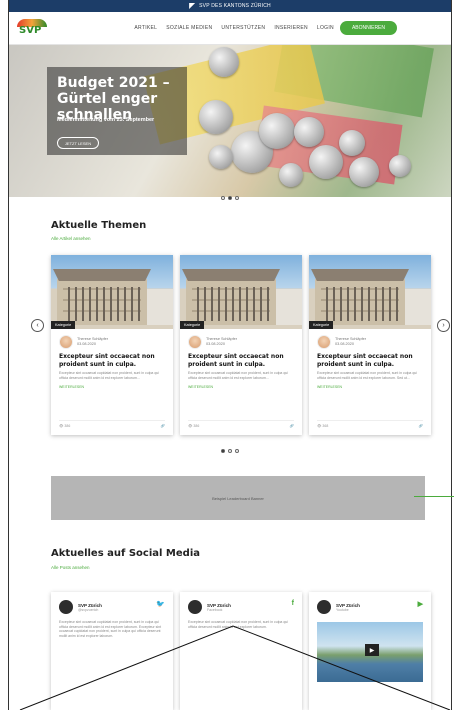 Image resolution: width=467 pixels, height=710 pixels. I want to click on nav-item-unterstuetzen: UNTERSTÜTZEN, so click(243, 28).